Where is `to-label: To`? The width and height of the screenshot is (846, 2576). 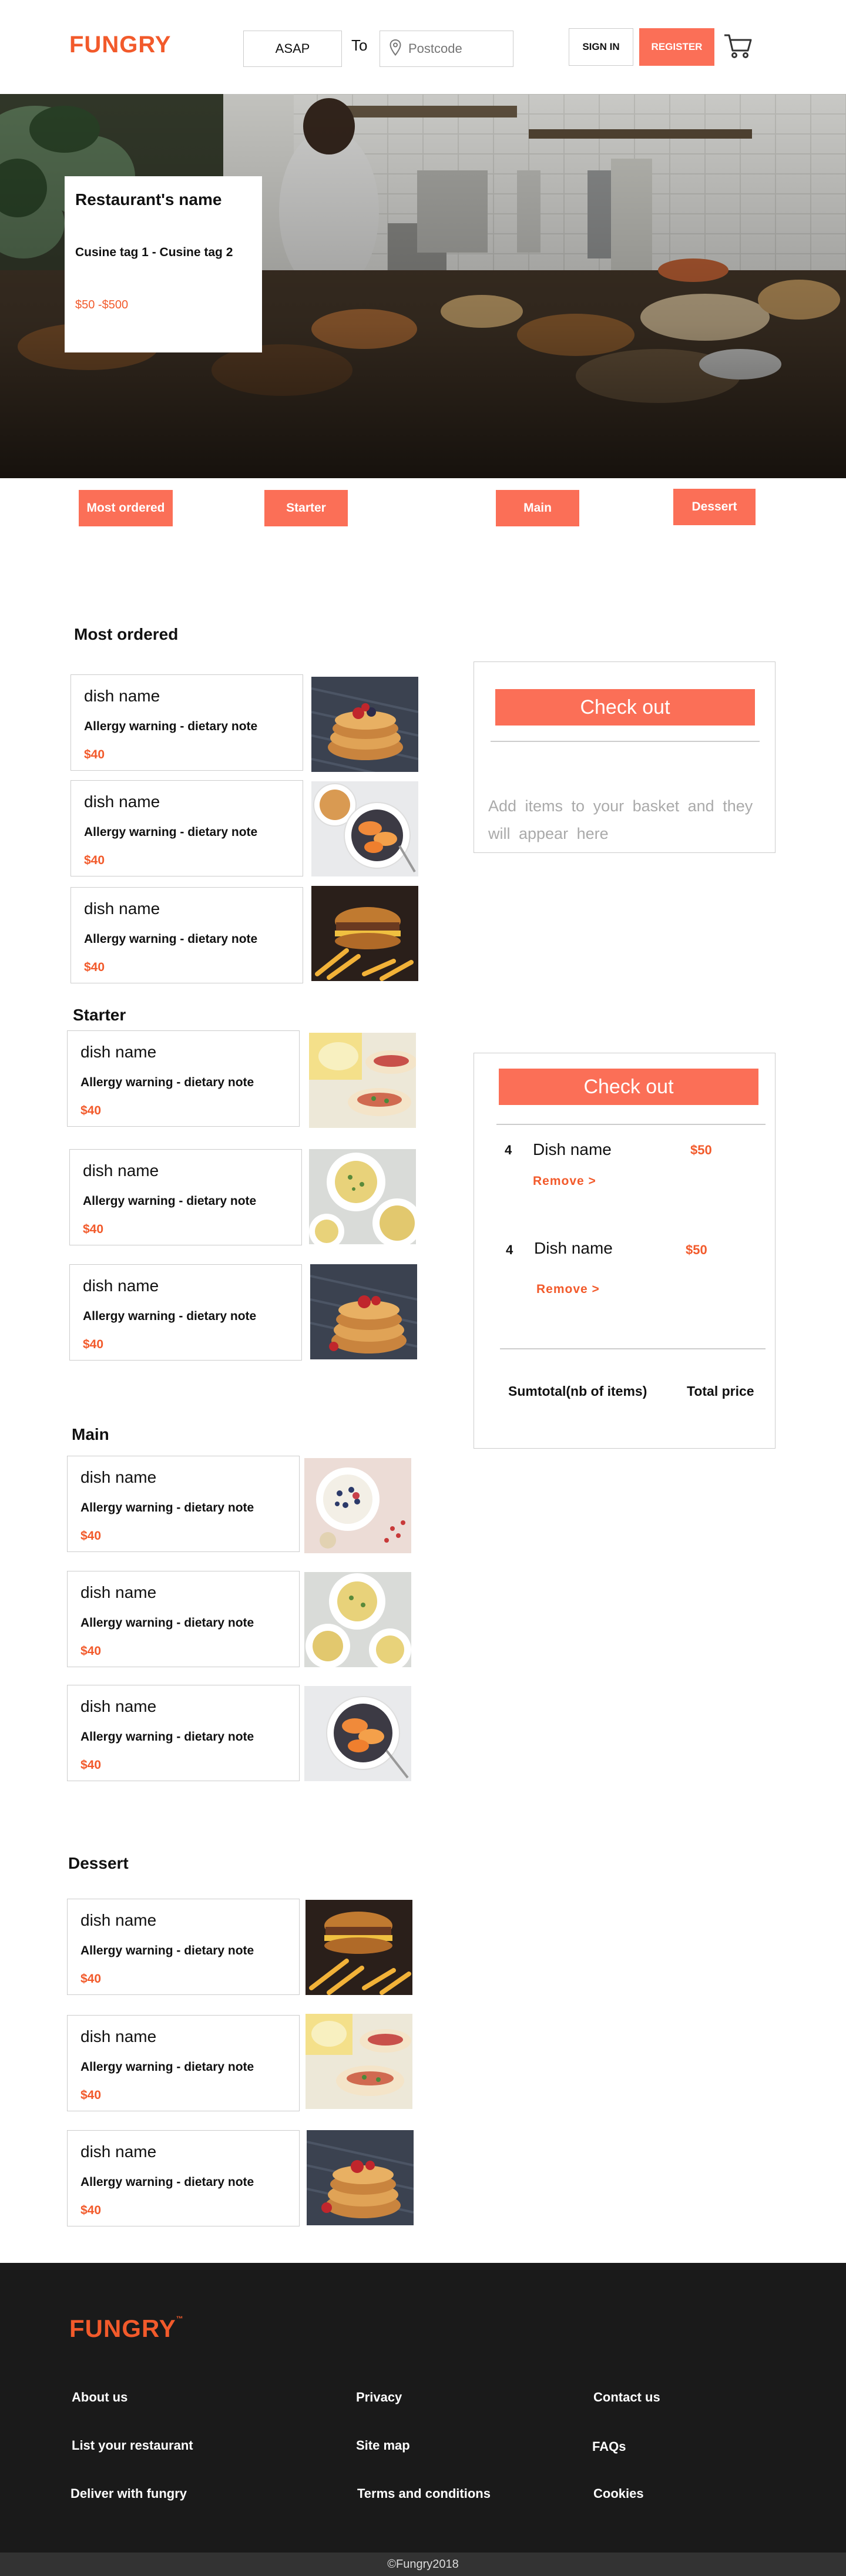
to-label: To is located at coordinates (360, 45).